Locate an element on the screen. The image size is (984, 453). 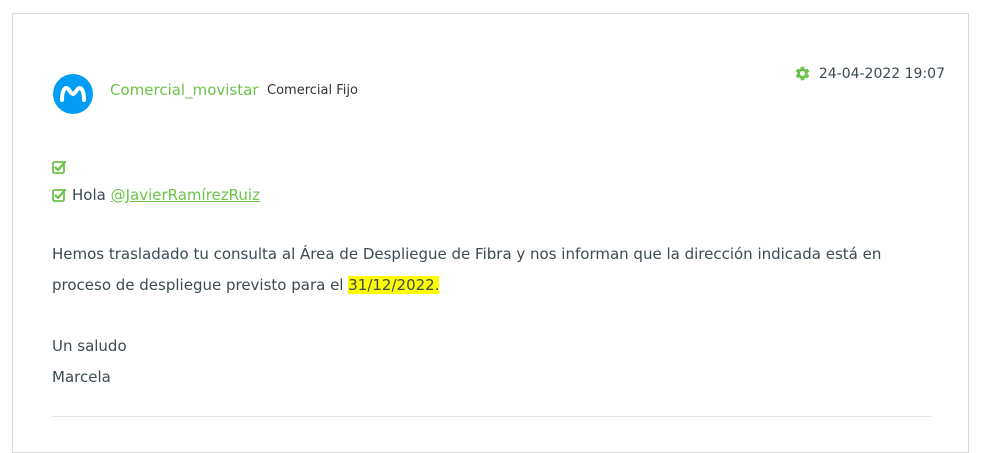
check-line-empty is located at coordinates (497, 167).